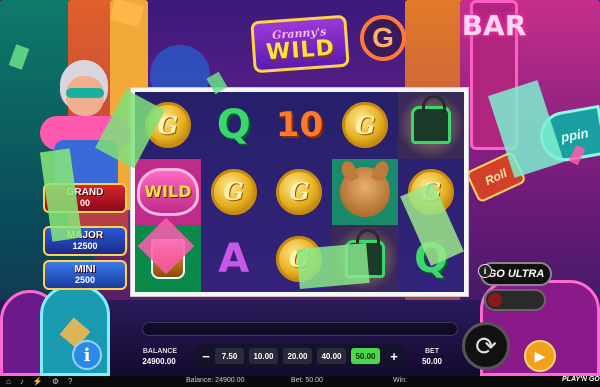 The height and width of the screenshot is (387, 600). What do you see at coordinates (383, 38) in the screenshot?
I see `circle-neon-sign: G` at bounding box center [383, 38].